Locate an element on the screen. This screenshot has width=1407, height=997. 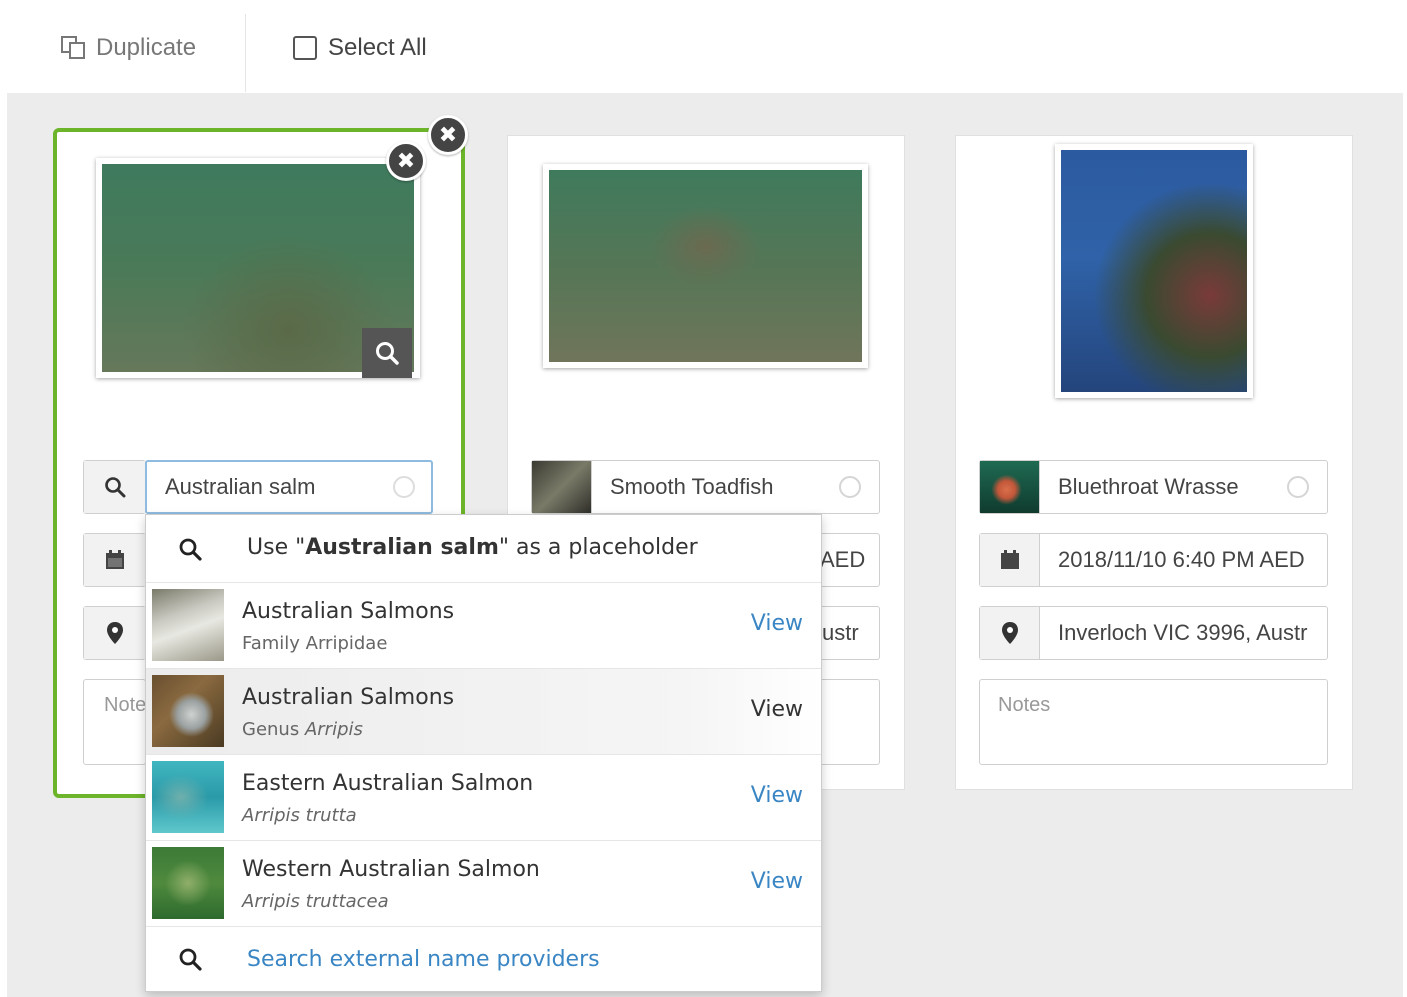
taxon-field: Bluethroat Wrasse is located at coordinates (1153, 487).